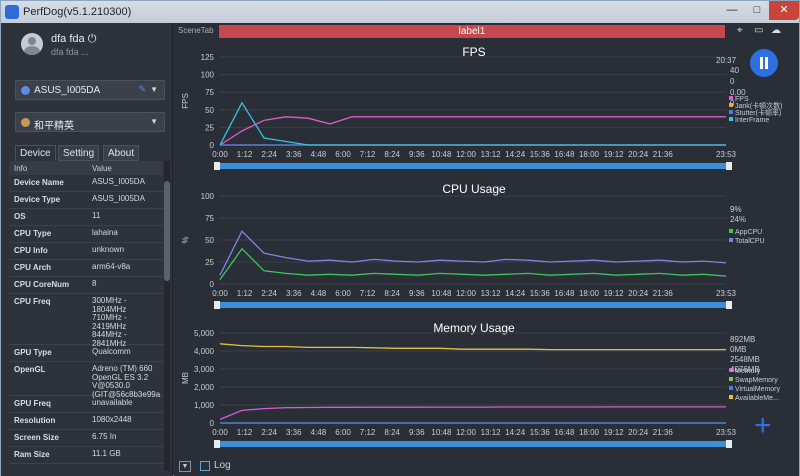 The height and width of the screenshot is (476, 800). I want to click on table-row: OS 11, so click(86, 217).